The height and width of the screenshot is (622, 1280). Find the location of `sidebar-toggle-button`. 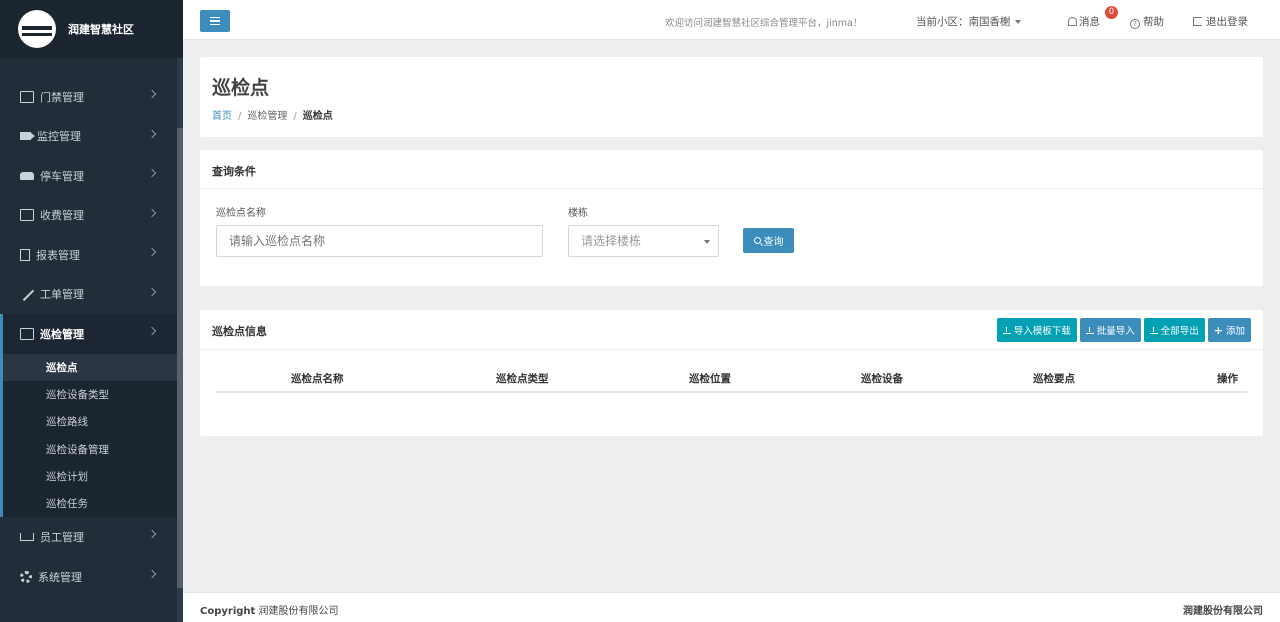

sidebar-toggle-button is located at coordinates (215, 21).